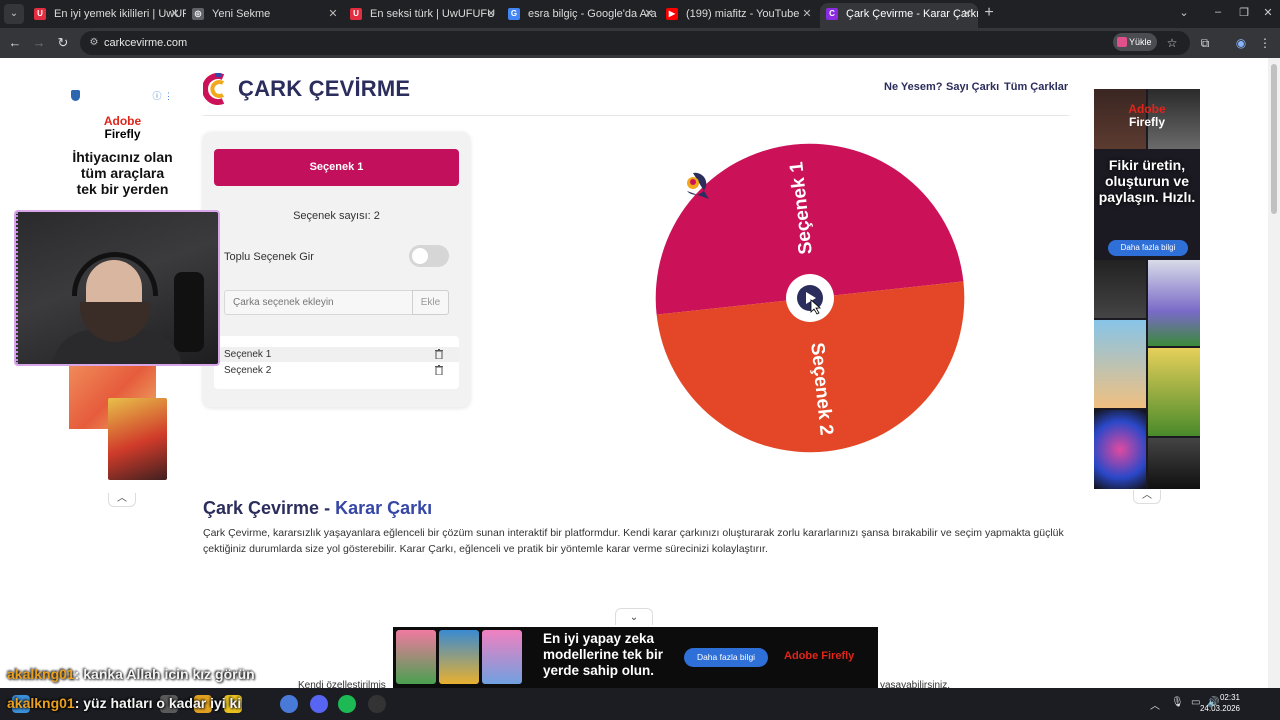 Image resolution: width=1280 pixels, height=720 pixels. What do you see at coordinates (433, 14) in the screenshot?
I see `tab-title: En seksi türk | UwUFUFU` at bounding box center [433, 14].